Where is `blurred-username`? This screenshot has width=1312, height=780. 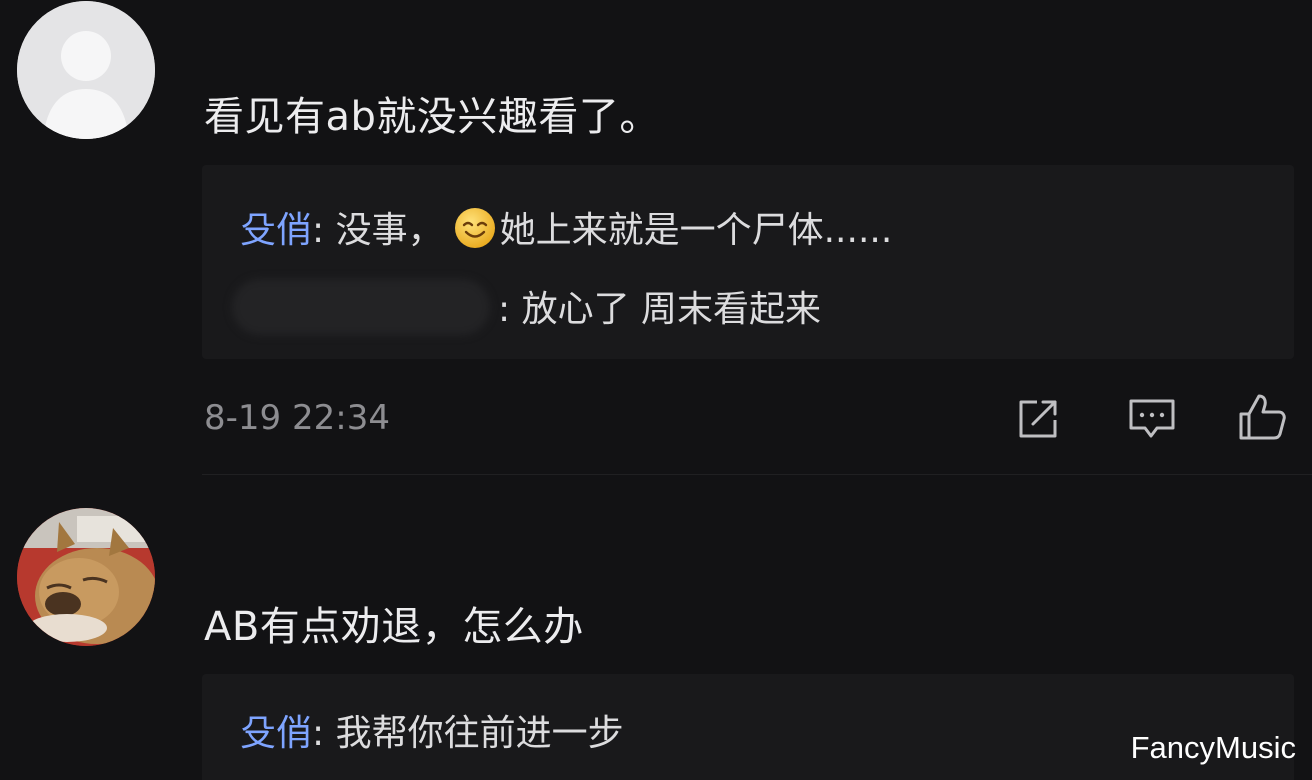
blurred-username is located at coordinates (361, 307).